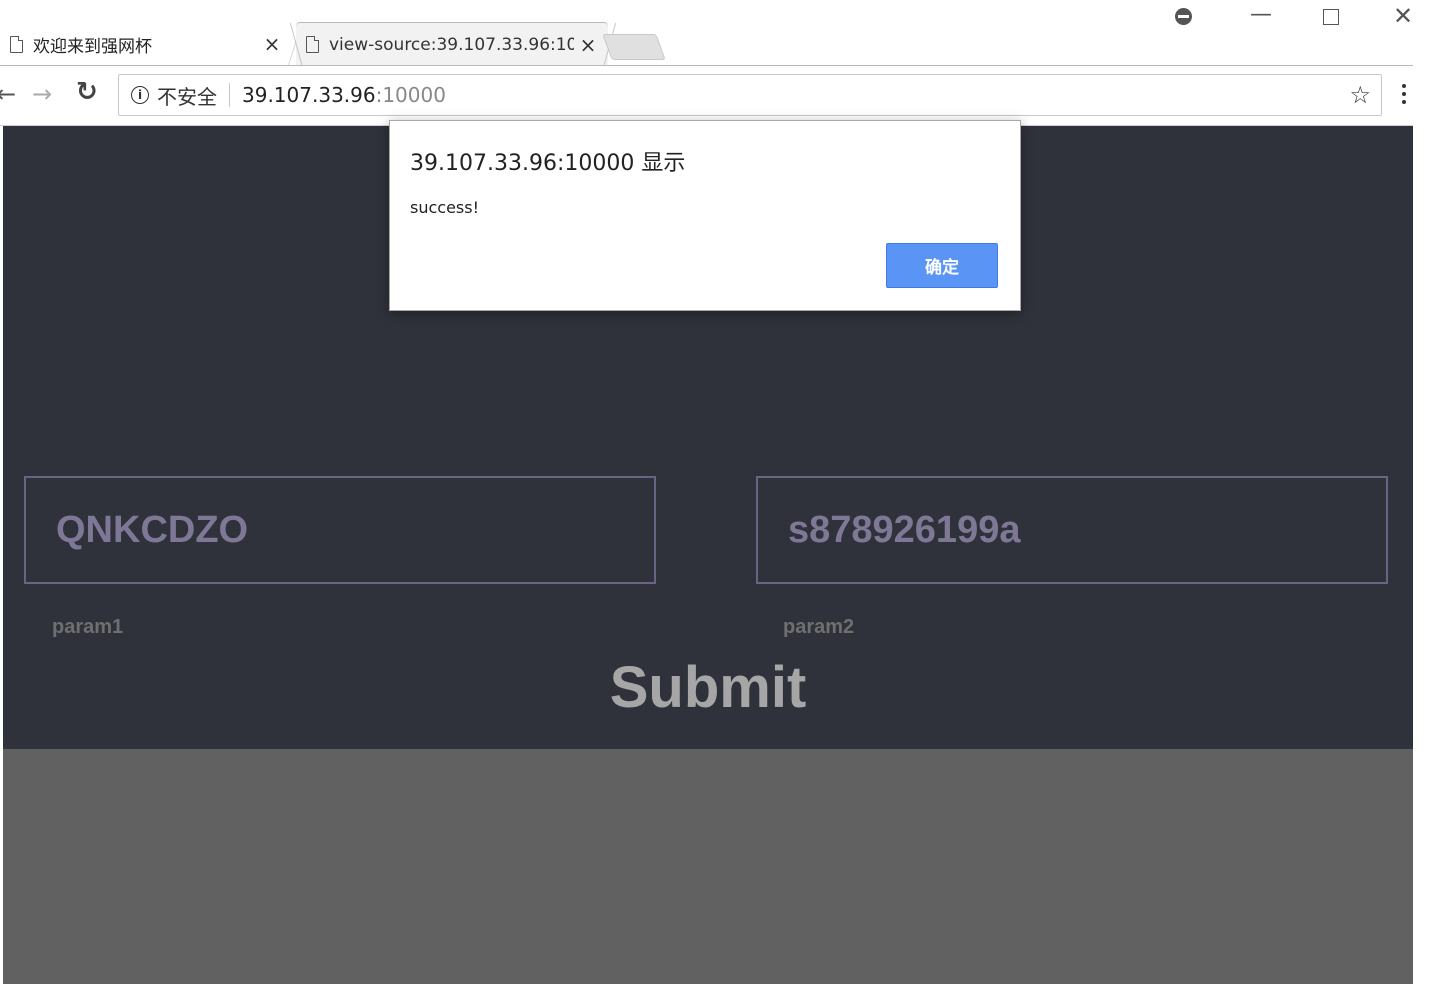 The height and width of the screenshot is (984, 1429). I want to click on new-tab-button, so click(634, 47).